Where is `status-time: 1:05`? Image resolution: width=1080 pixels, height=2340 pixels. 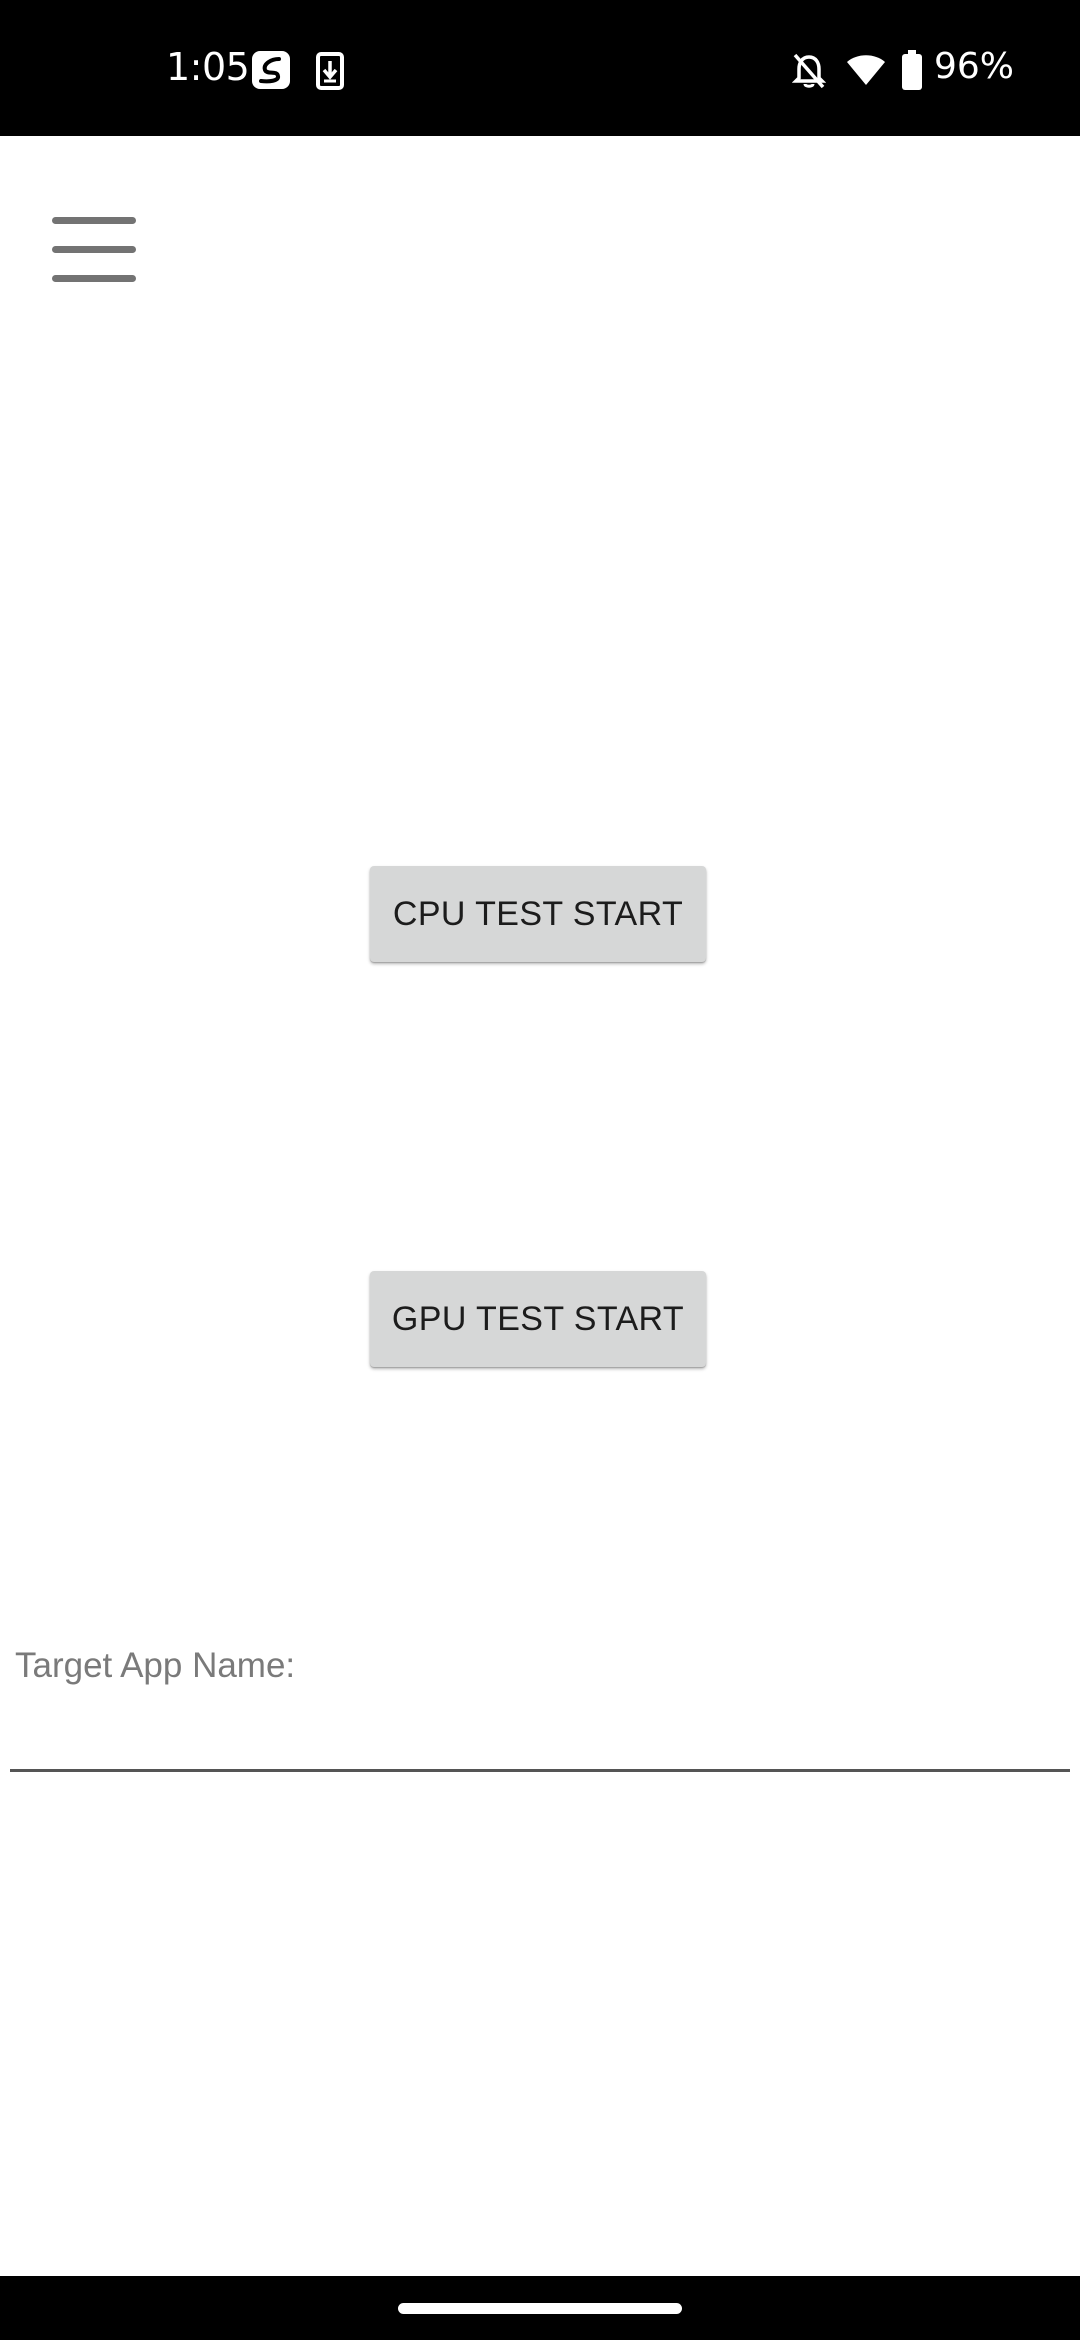 status-time: 1:05 is located at coordinates (208, 67).